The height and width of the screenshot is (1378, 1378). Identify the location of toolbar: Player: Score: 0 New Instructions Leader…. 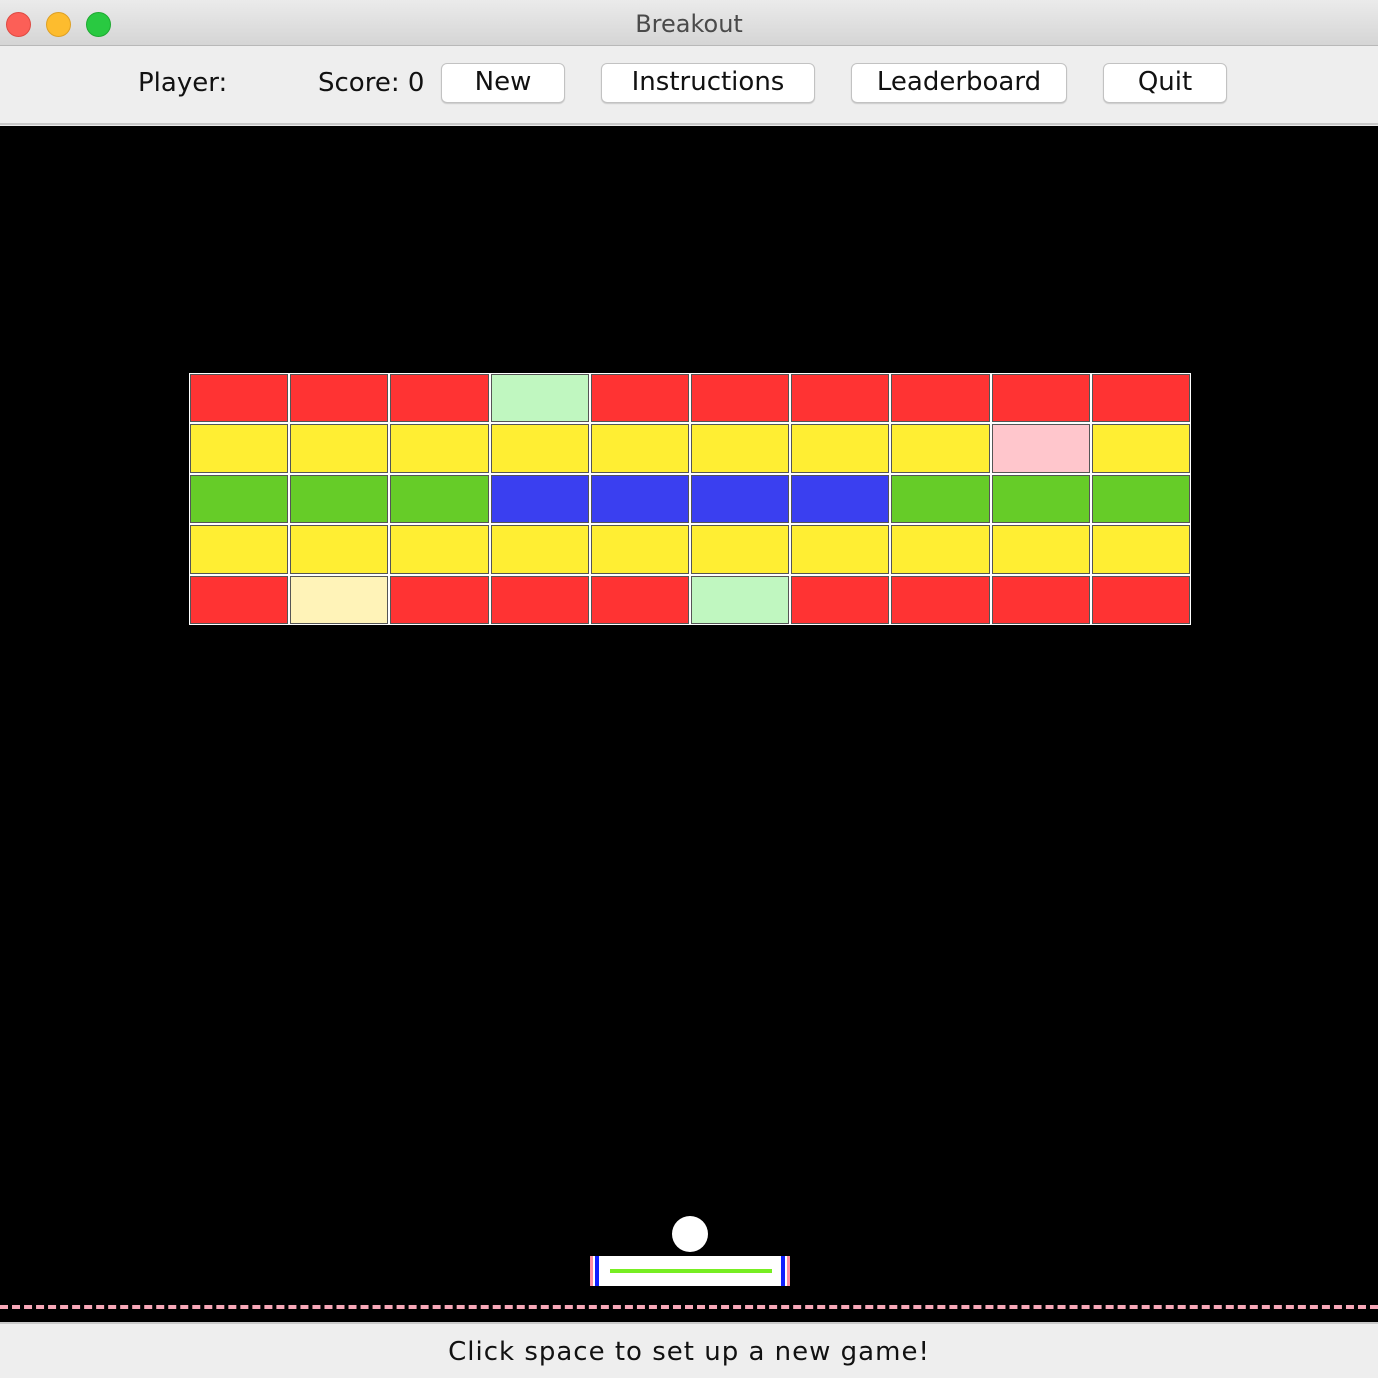
(689, 85).